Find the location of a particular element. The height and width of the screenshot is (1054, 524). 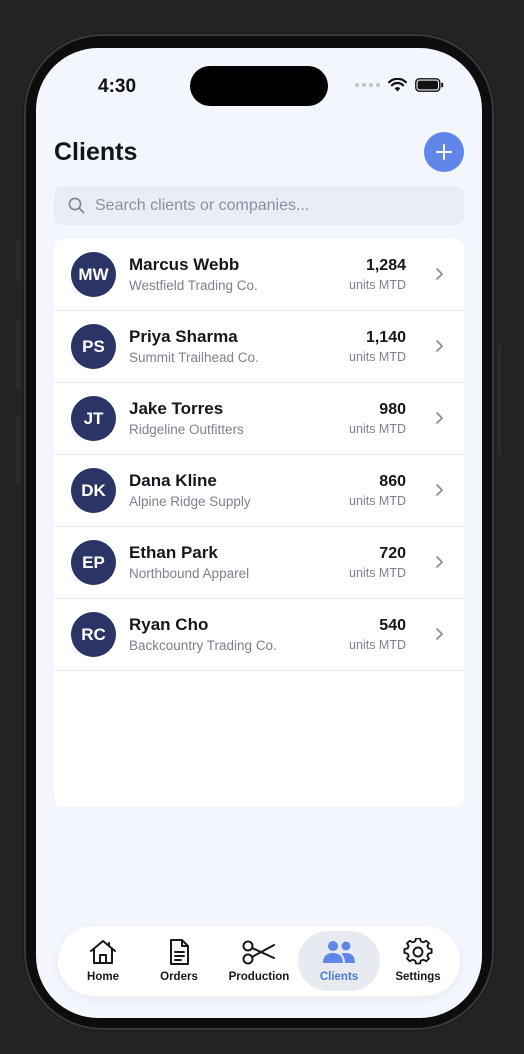

page-title: Clients is located at coordinates (96, 152).